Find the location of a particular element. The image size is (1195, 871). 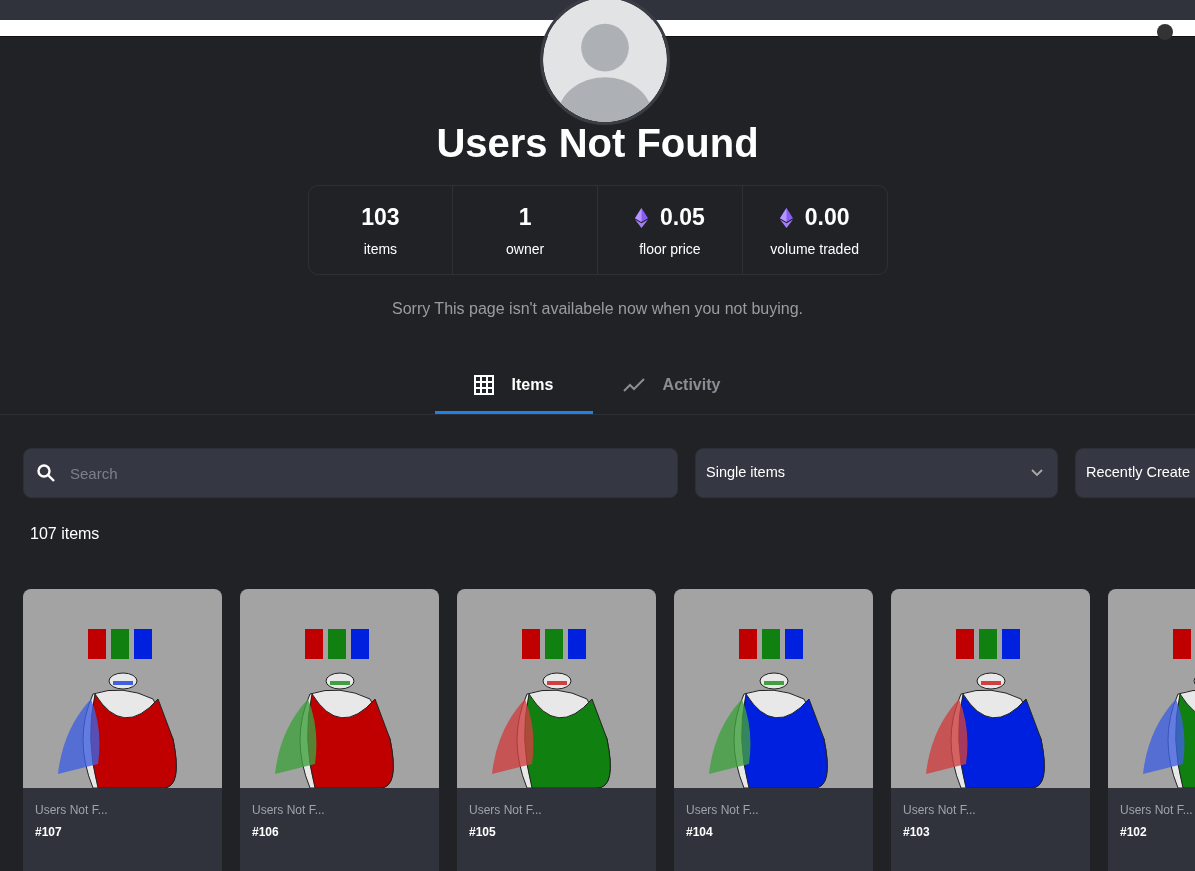

avatar-icon is located at coordinates (605, 62).